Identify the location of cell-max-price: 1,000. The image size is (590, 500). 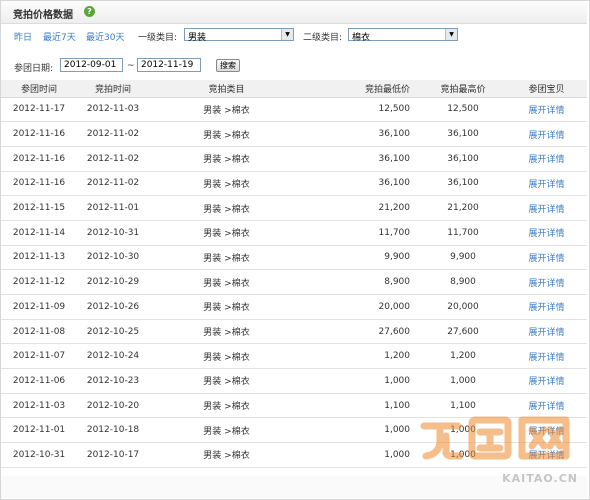
(463, 381).